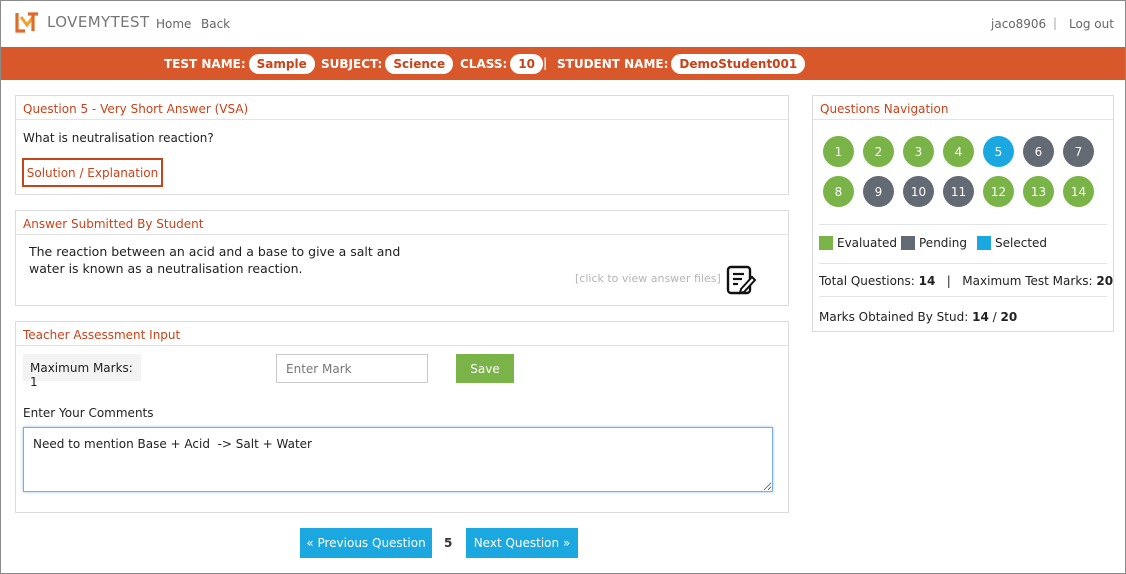 The height and width of the screenshot is (574, 1126). Describe the element at coordinates (1078, 191) in the screenshot. I see `question-nav-button: 14` at that location.